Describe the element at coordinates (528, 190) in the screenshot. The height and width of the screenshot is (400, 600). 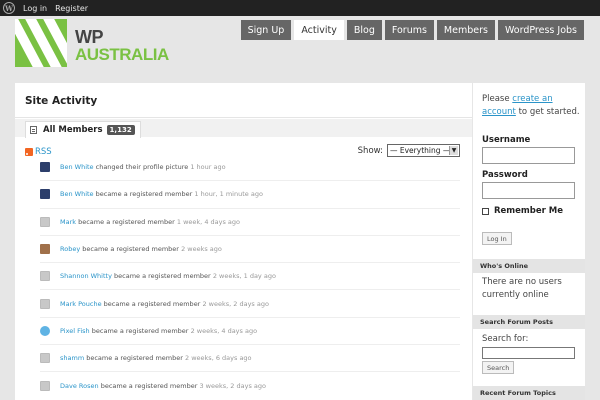
I see `password-field` at that location.